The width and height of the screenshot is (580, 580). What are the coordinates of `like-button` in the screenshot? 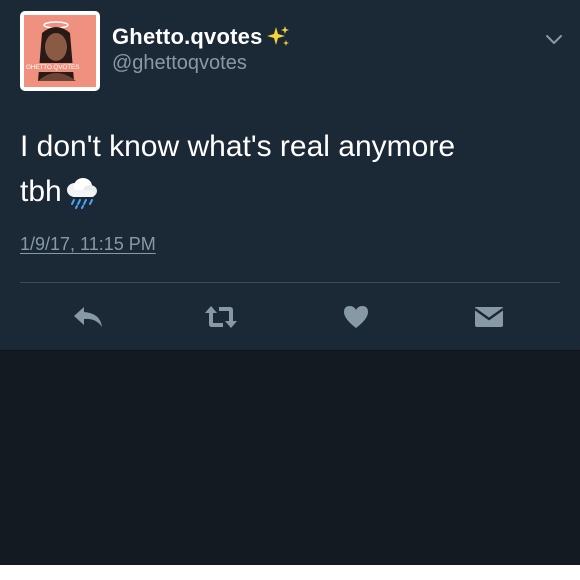 It's located at (356, 317).